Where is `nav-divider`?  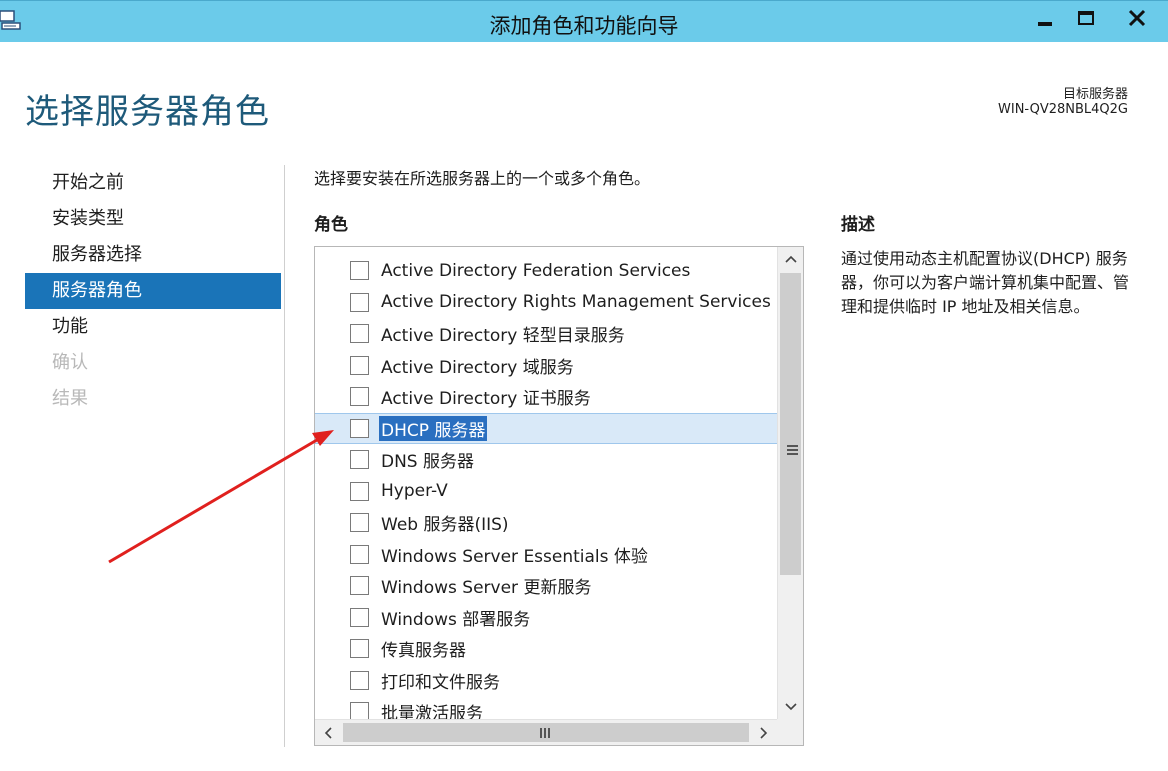
nav-divider is located at coordinates (284, 456).